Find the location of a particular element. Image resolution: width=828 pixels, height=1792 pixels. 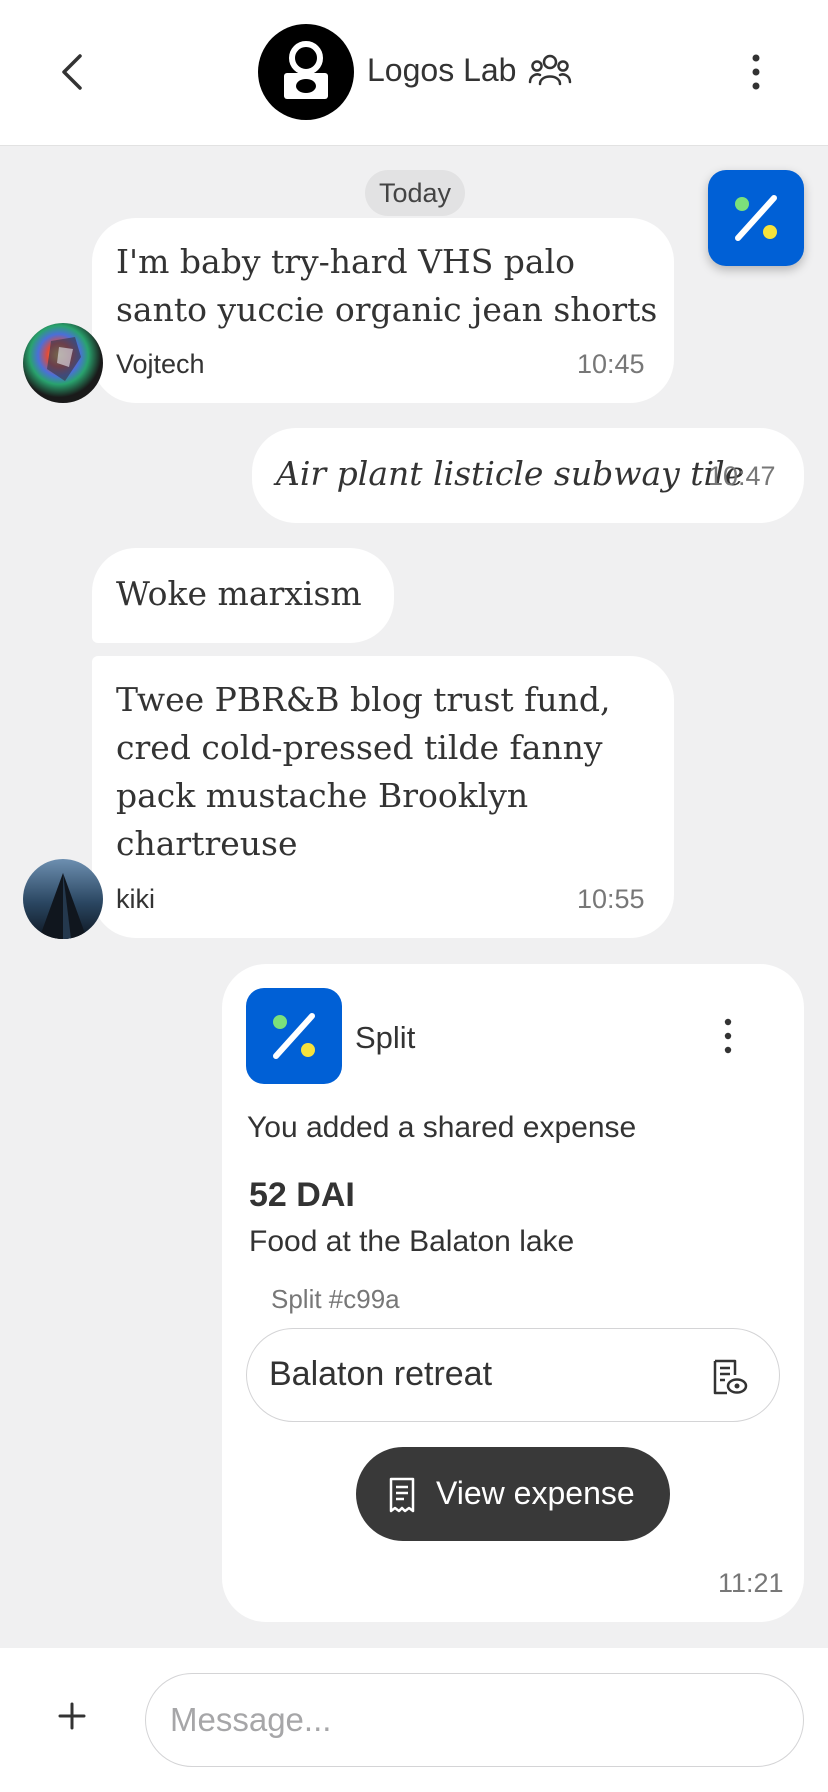

more-options-button is located at coordinates (756, 72).